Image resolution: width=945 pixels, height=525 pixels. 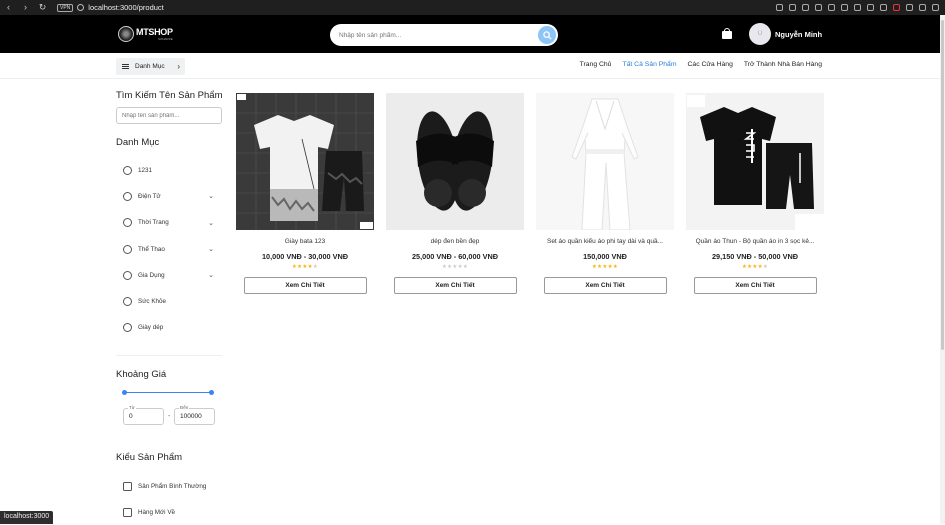 What do you see at coordinates (170, 249) in the screenshot?
I see `category-item: Thể Thao ⌄` at bounding box center [170, 249].